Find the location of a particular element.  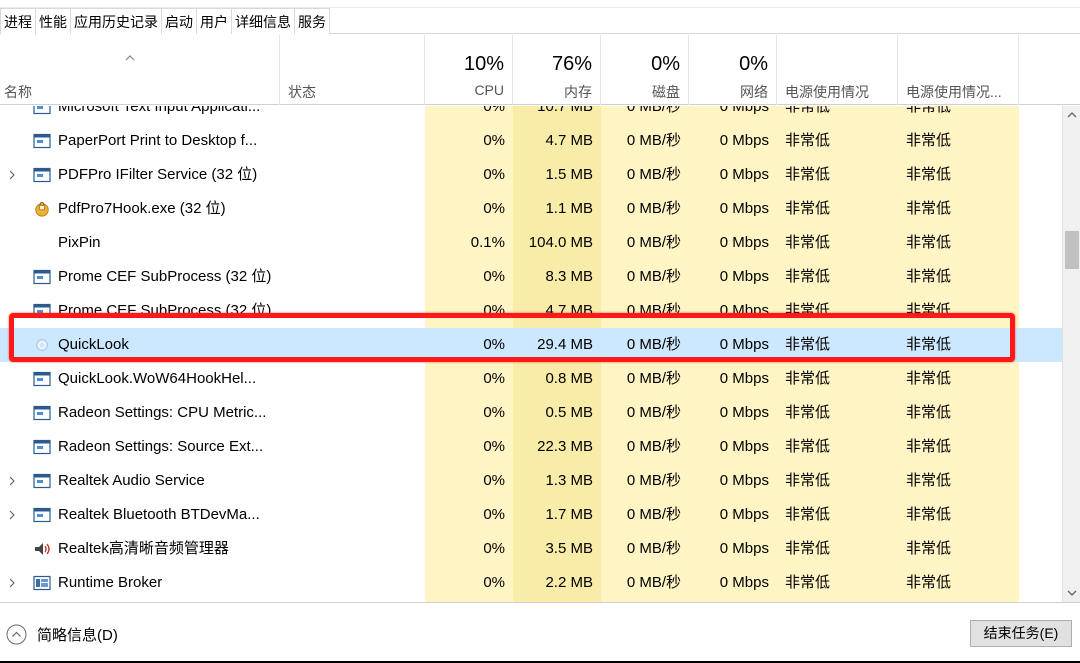

header-network-label: 网络 is located at coordinates (754, 92).